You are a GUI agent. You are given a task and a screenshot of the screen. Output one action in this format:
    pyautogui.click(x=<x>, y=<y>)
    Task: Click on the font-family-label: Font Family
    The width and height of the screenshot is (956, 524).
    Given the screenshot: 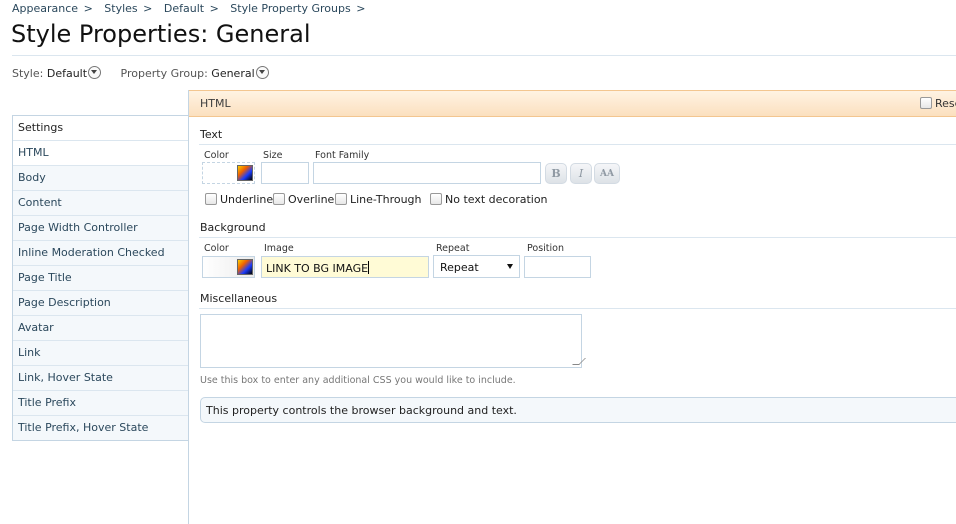 What is the action you would take?
    pyautogui.click(x=342, y=155)
    